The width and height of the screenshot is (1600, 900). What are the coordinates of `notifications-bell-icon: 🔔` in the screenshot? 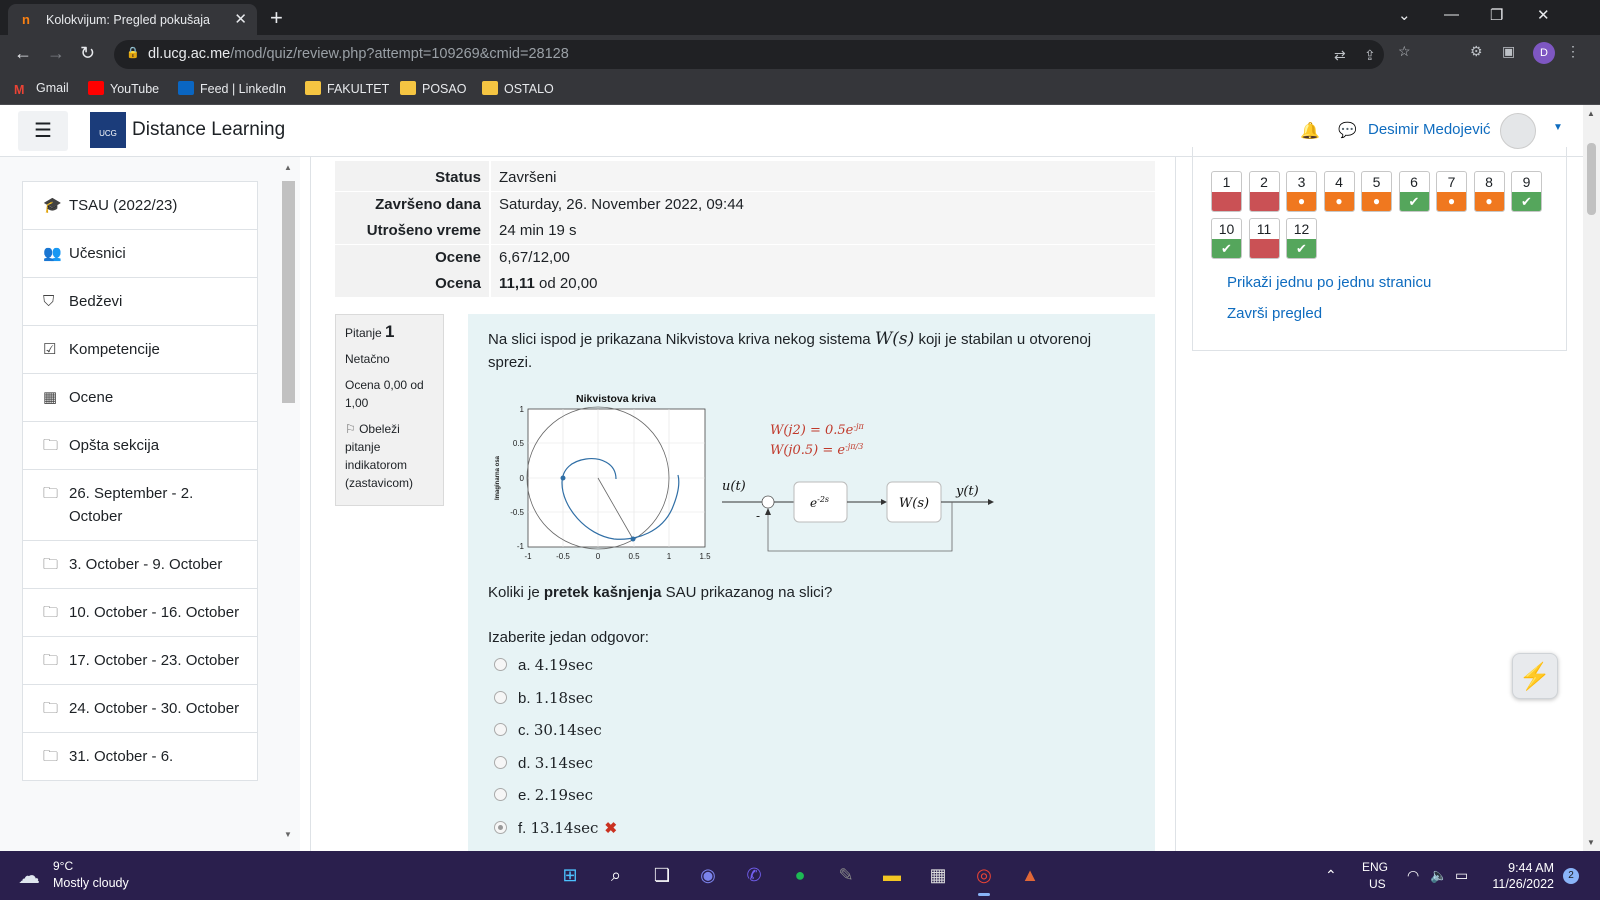 It's located at (1310, 131).